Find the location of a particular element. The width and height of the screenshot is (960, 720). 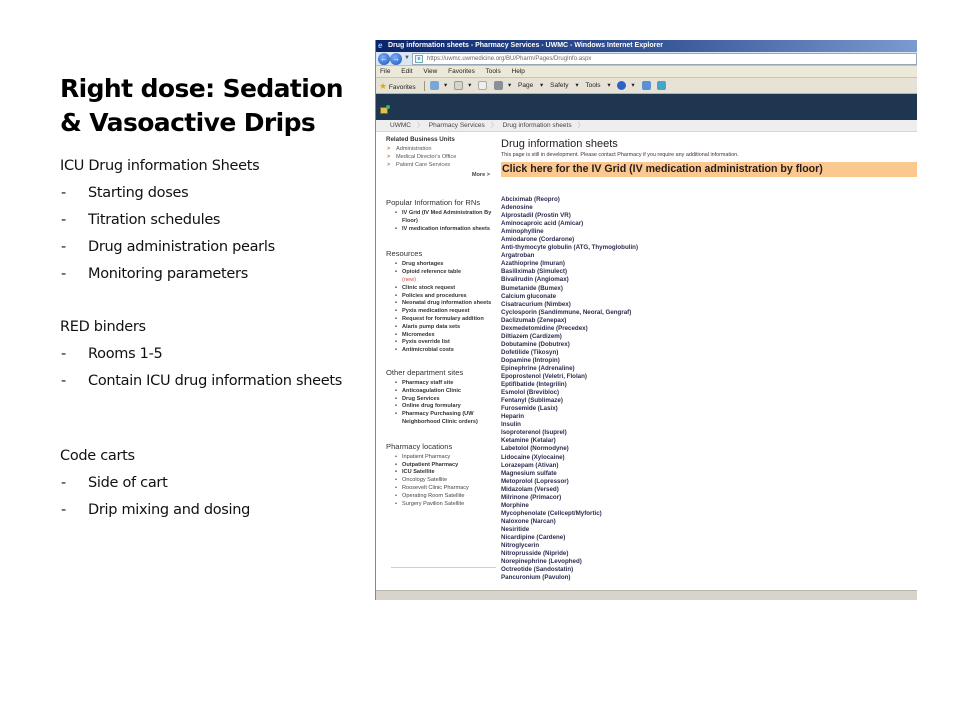

menu-favorites: Favorites is located at coordinates (461, 71).